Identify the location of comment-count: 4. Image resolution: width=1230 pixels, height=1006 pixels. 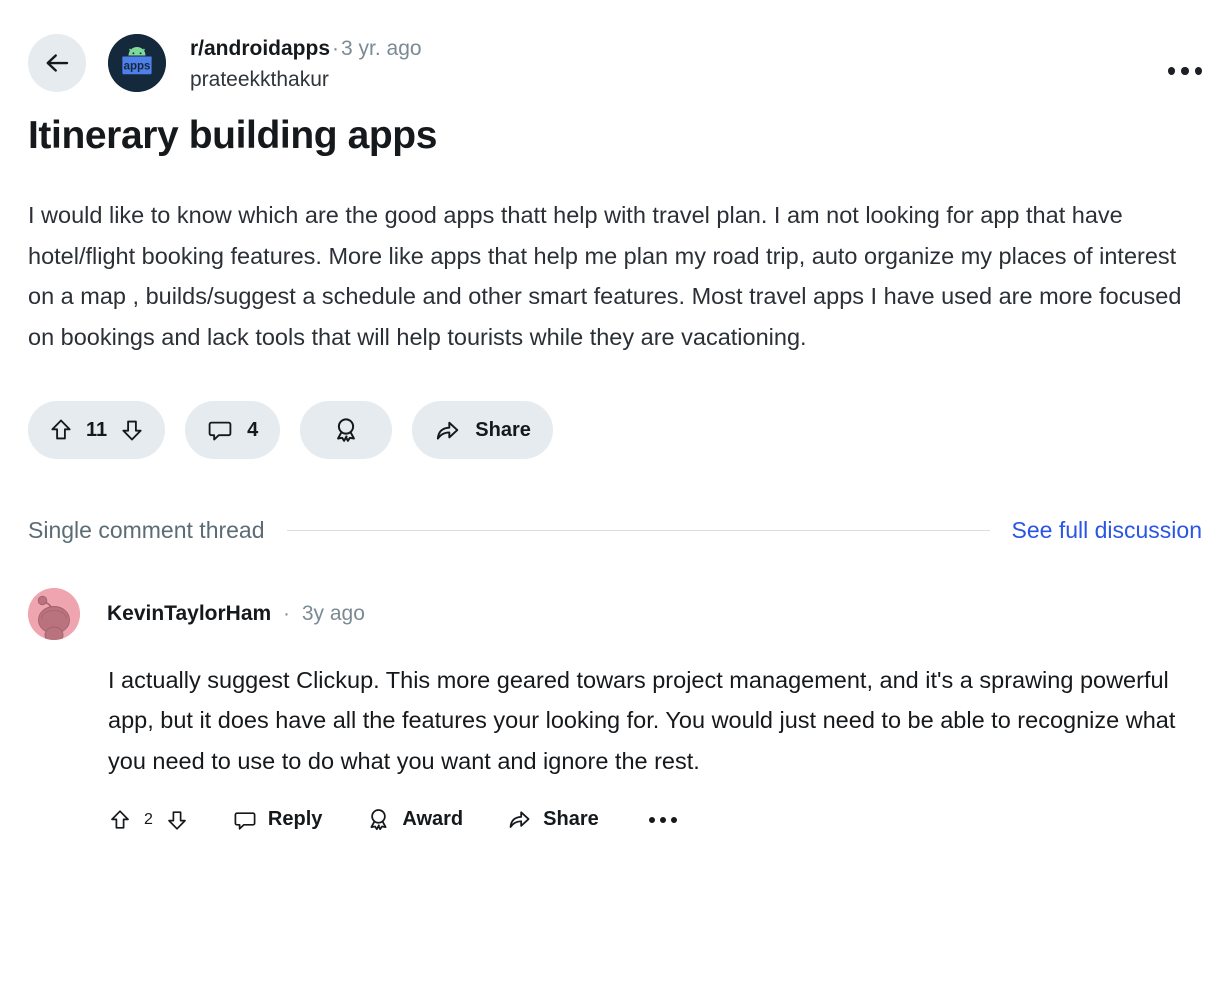
(253, 429).